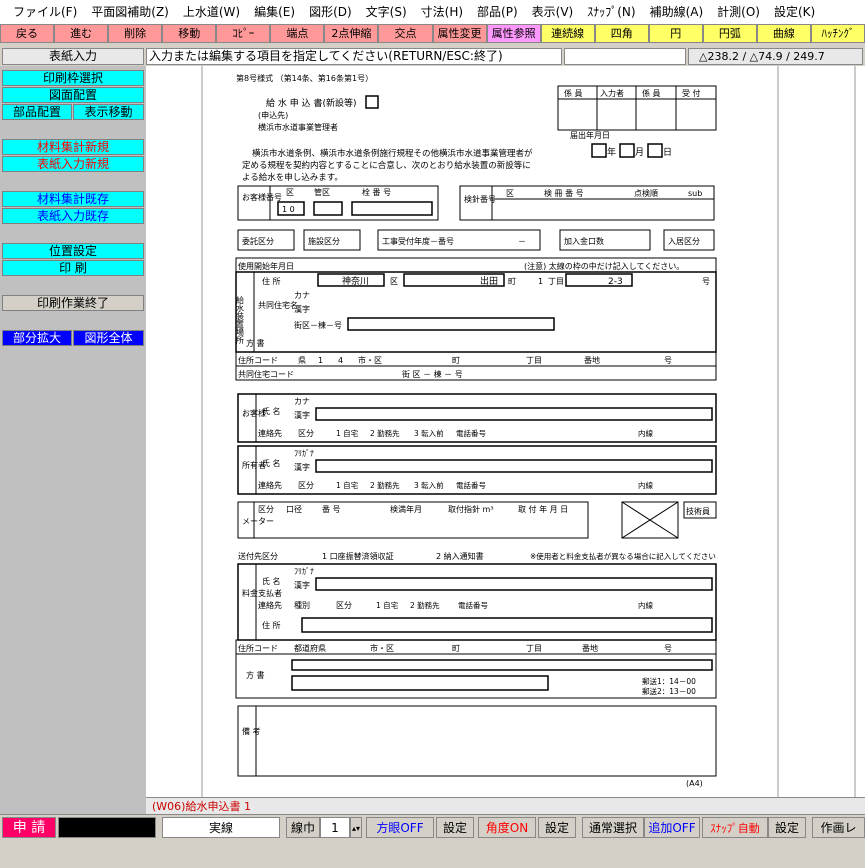 The height and width of the screenshot is (868, 865). What do you see at coordinates (456, 648) in the screenshot?
I see `cho2-label: 町` at bounding box center [456, 648].